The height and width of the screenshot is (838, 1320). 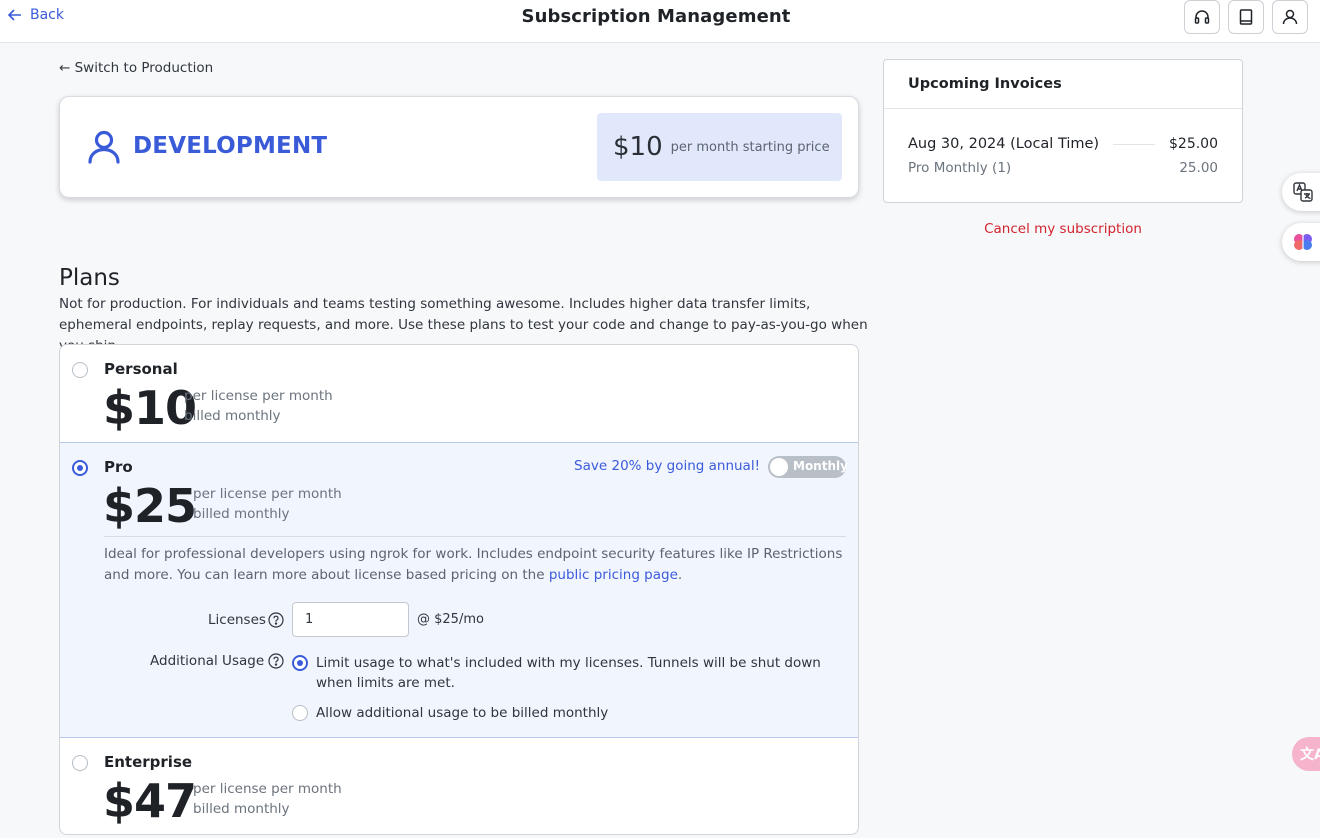 I want to click on headset-icon, so click(x=1202, y=17).